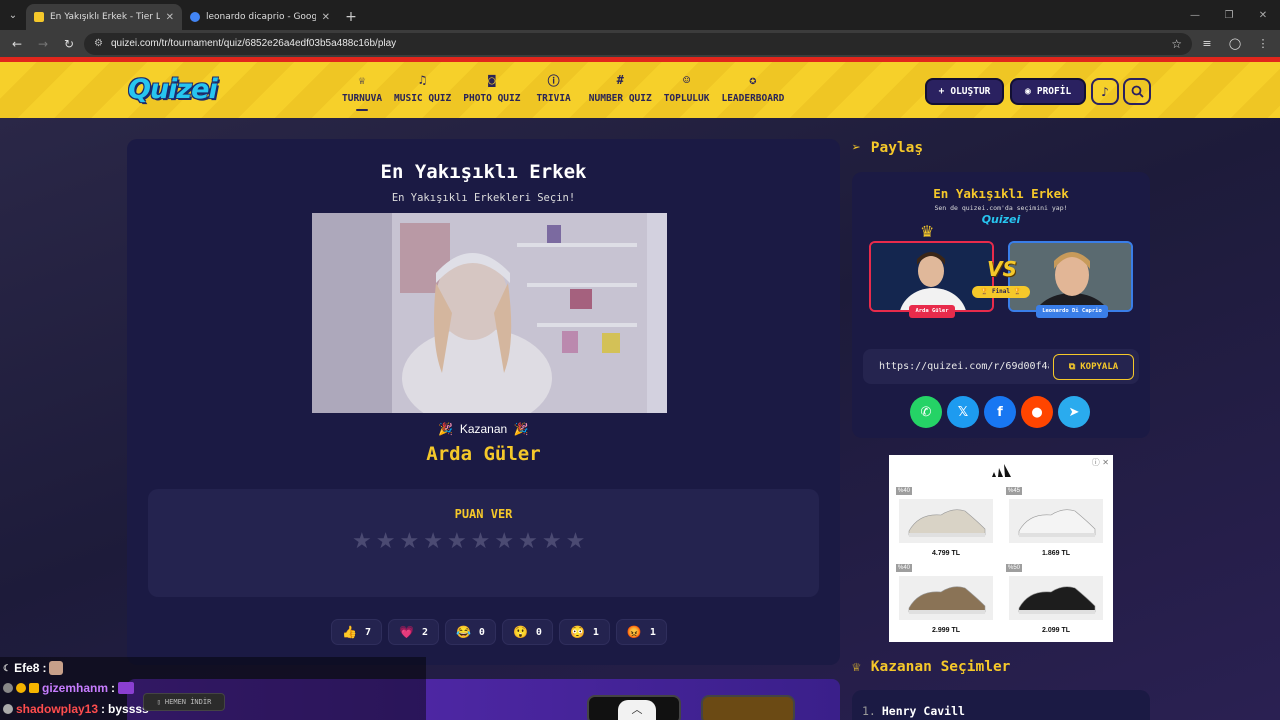 The image size is (1280, 720). I want to click on menu-icon: ⋮, so click(1263, 43).